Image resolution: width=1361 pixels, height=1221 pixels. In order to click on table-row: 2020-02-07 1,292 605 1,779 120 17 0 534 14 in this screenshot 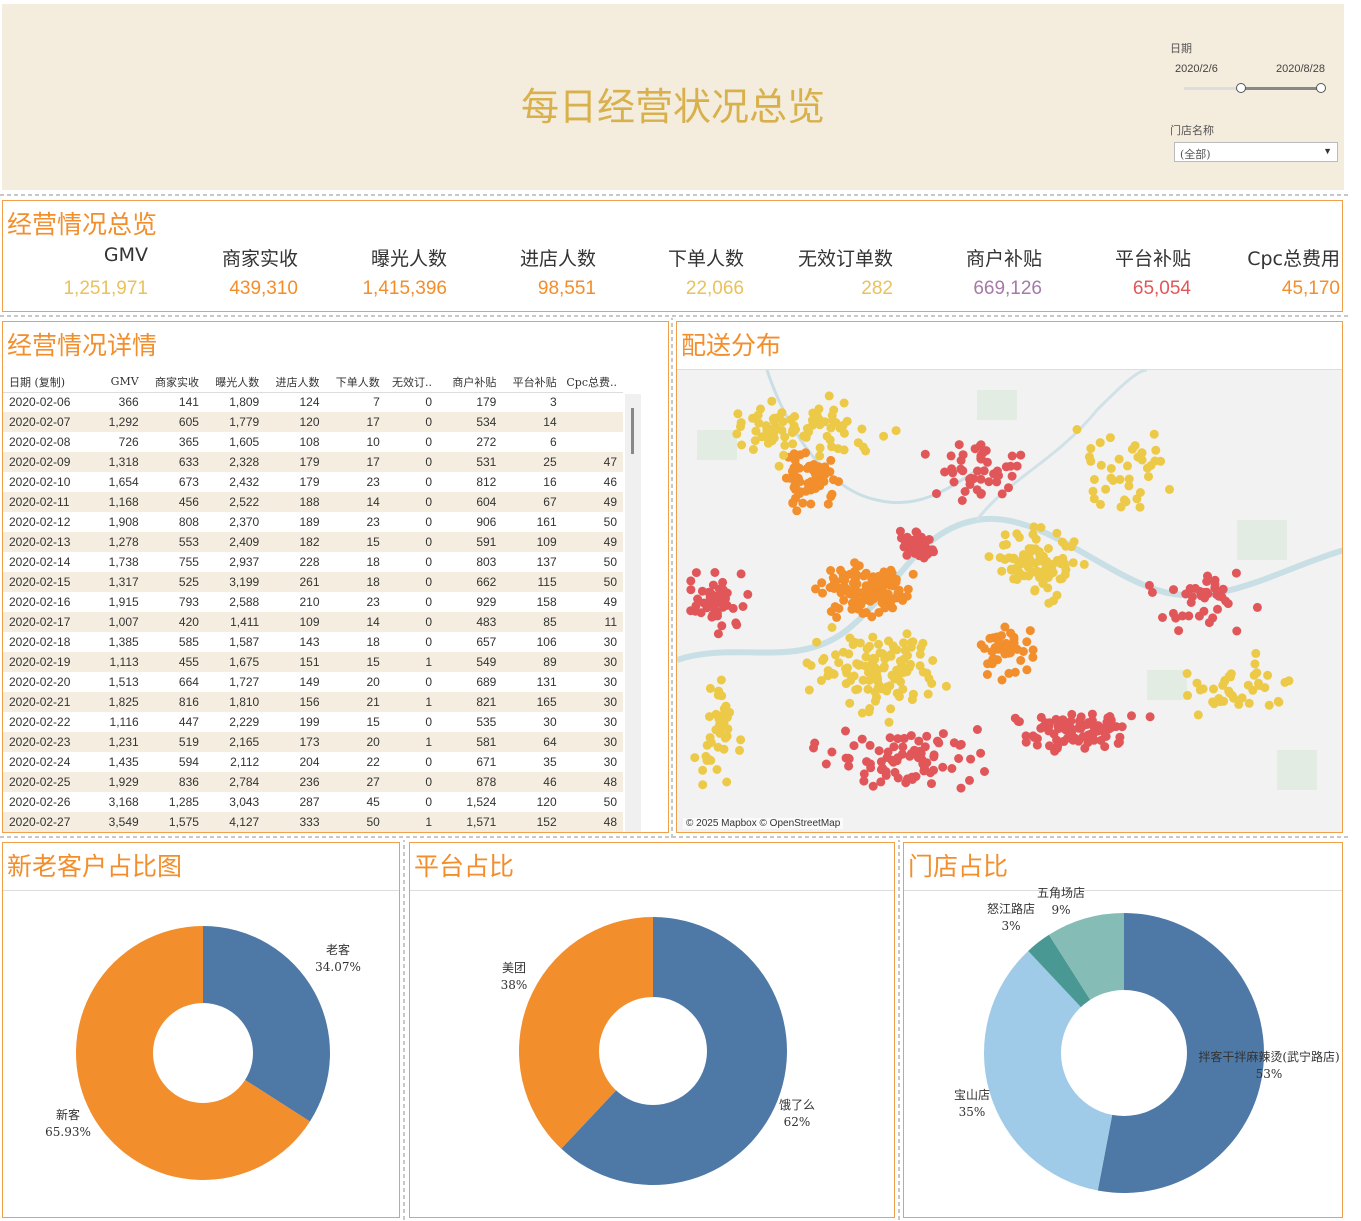, I will do `click(313, 422)`.